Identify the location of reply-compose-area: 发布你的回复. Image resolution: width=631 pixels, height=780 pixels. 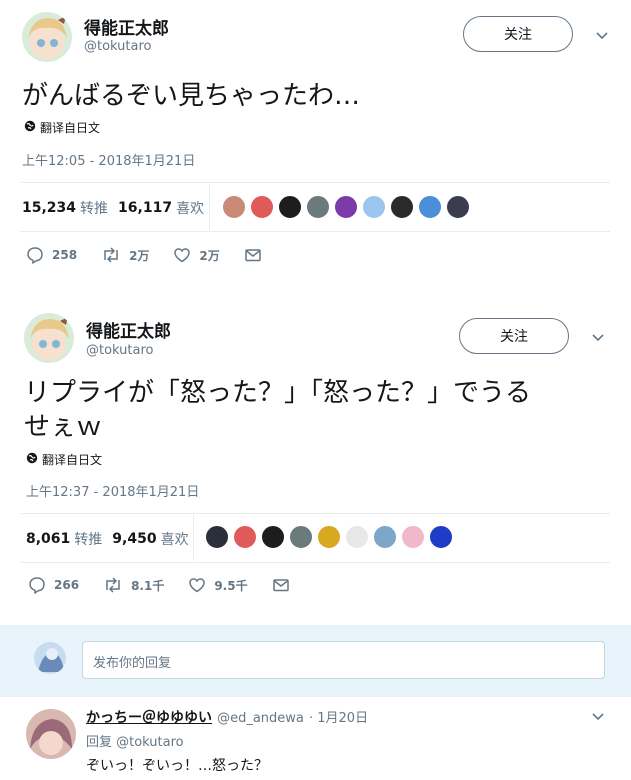
(315, 661).